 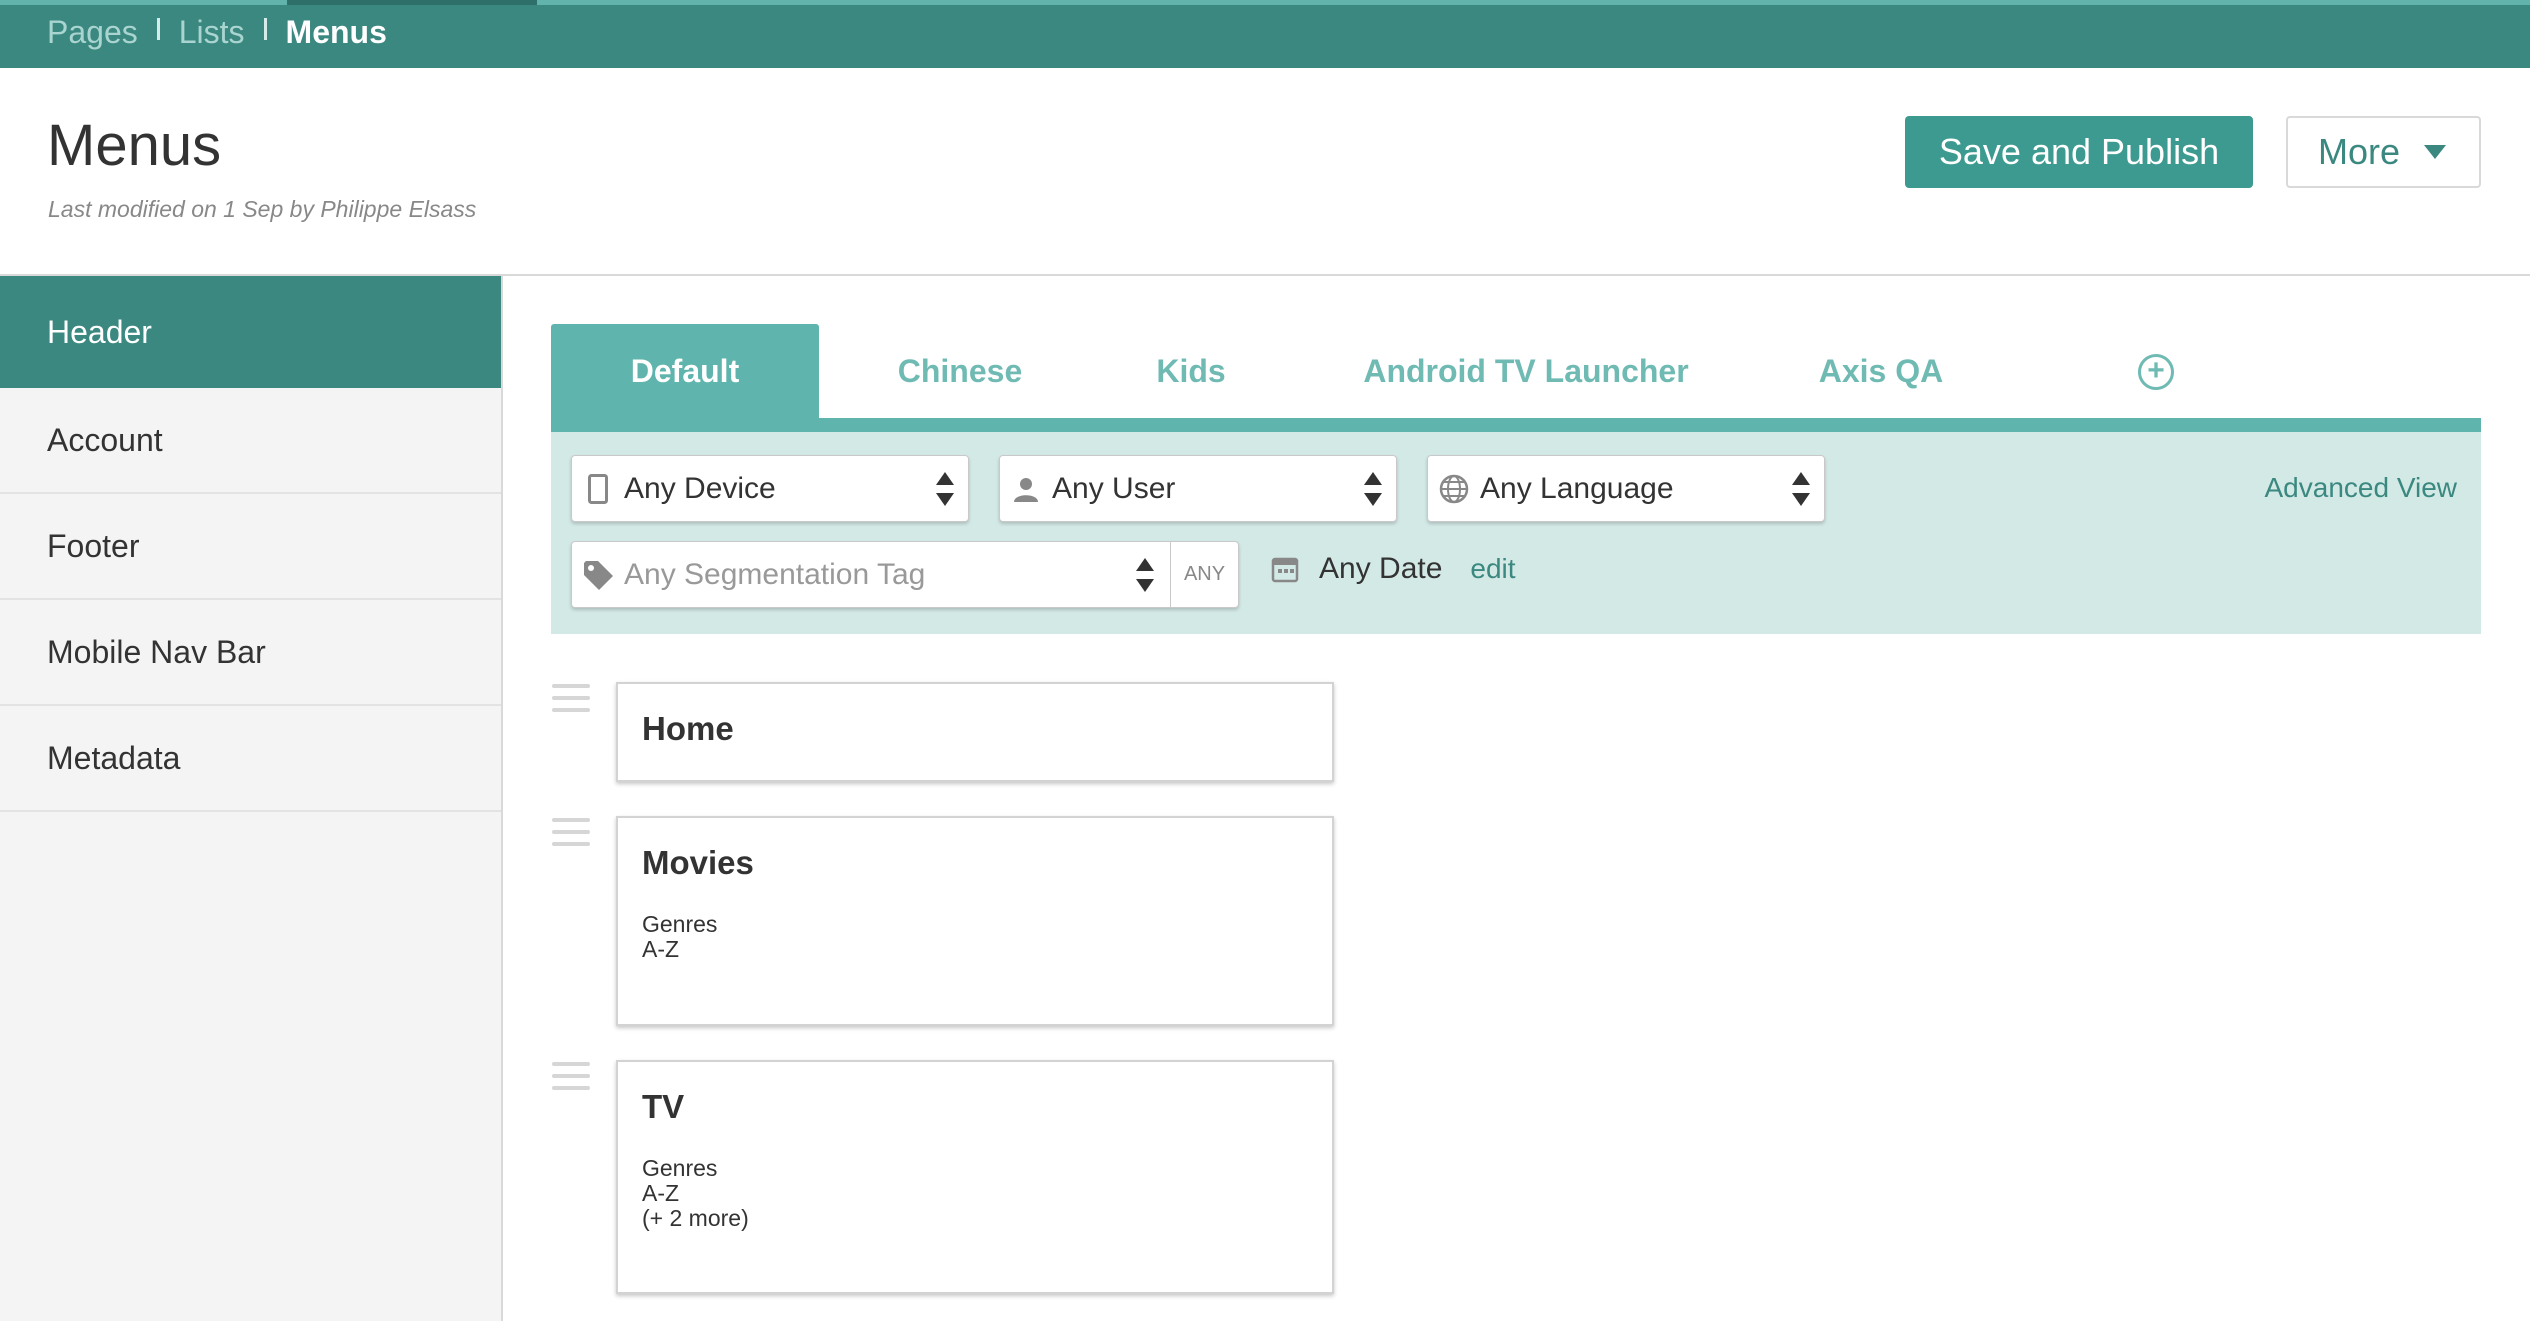 I want to click on language-select: Any Language, so click(x=1626, y=488).